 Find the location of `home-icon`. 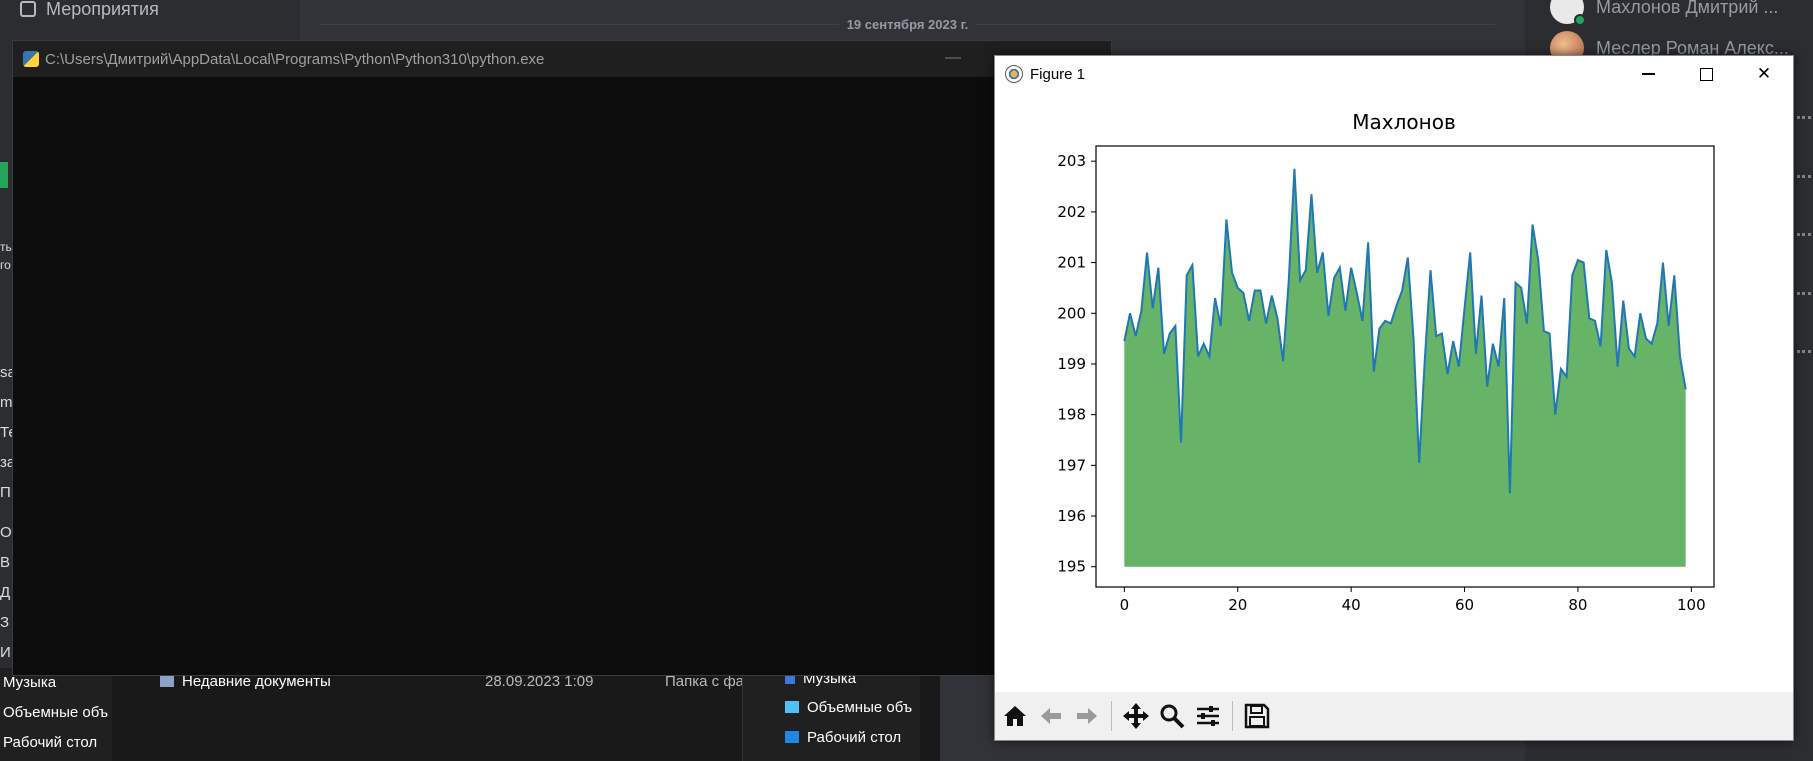

home-icon is located at coordinates (1015, 716).